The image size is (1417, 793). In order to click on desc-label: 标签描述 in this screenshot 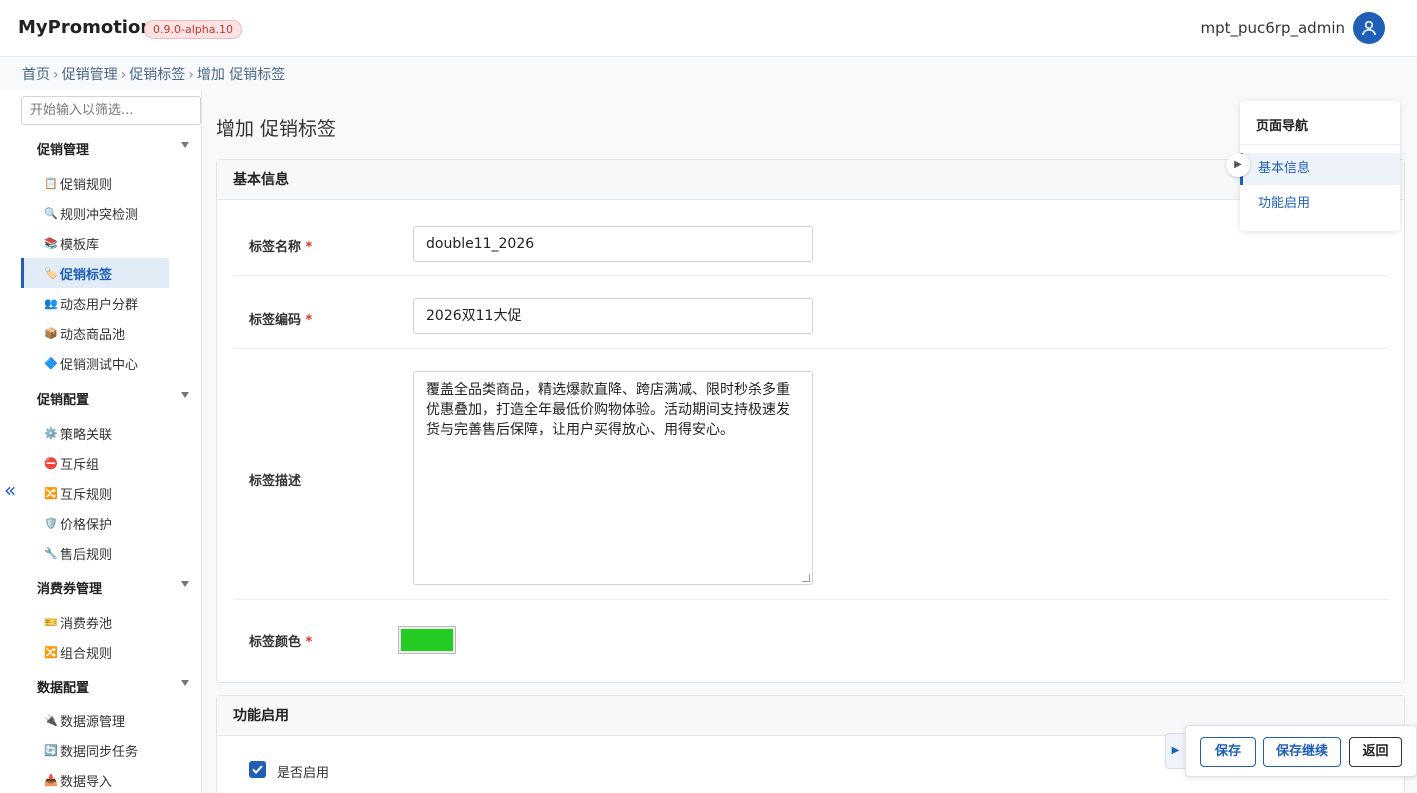, I will do `click(275, 481)`.